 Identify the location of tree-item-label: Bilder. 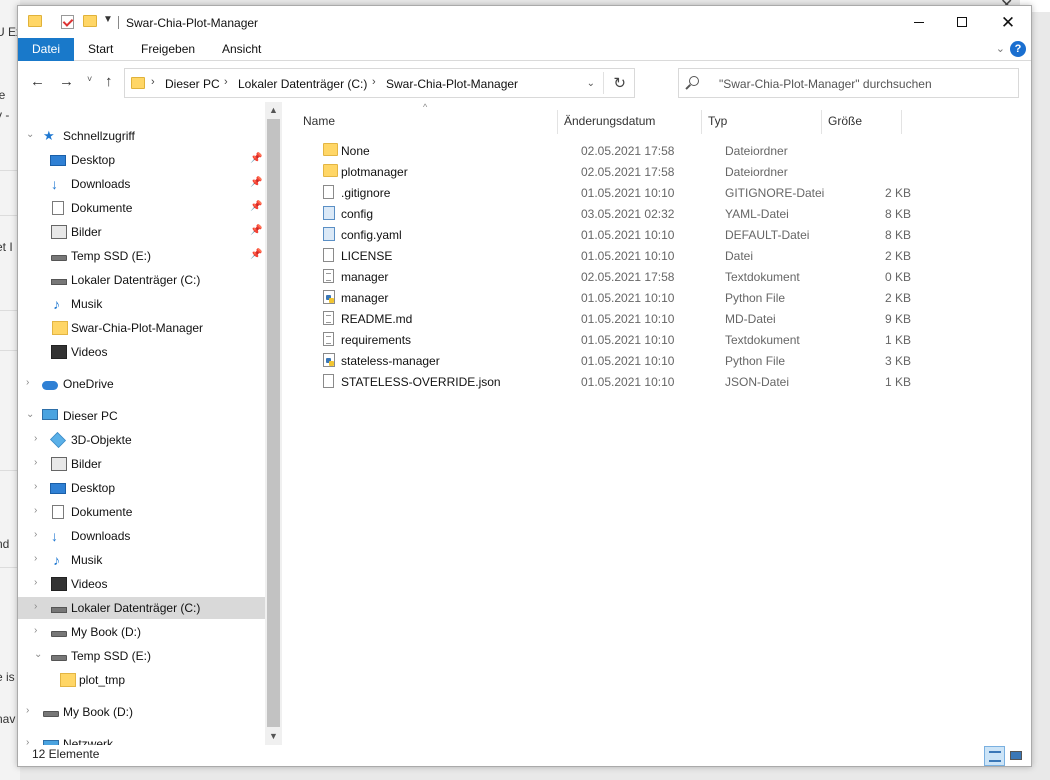
(86, 464).